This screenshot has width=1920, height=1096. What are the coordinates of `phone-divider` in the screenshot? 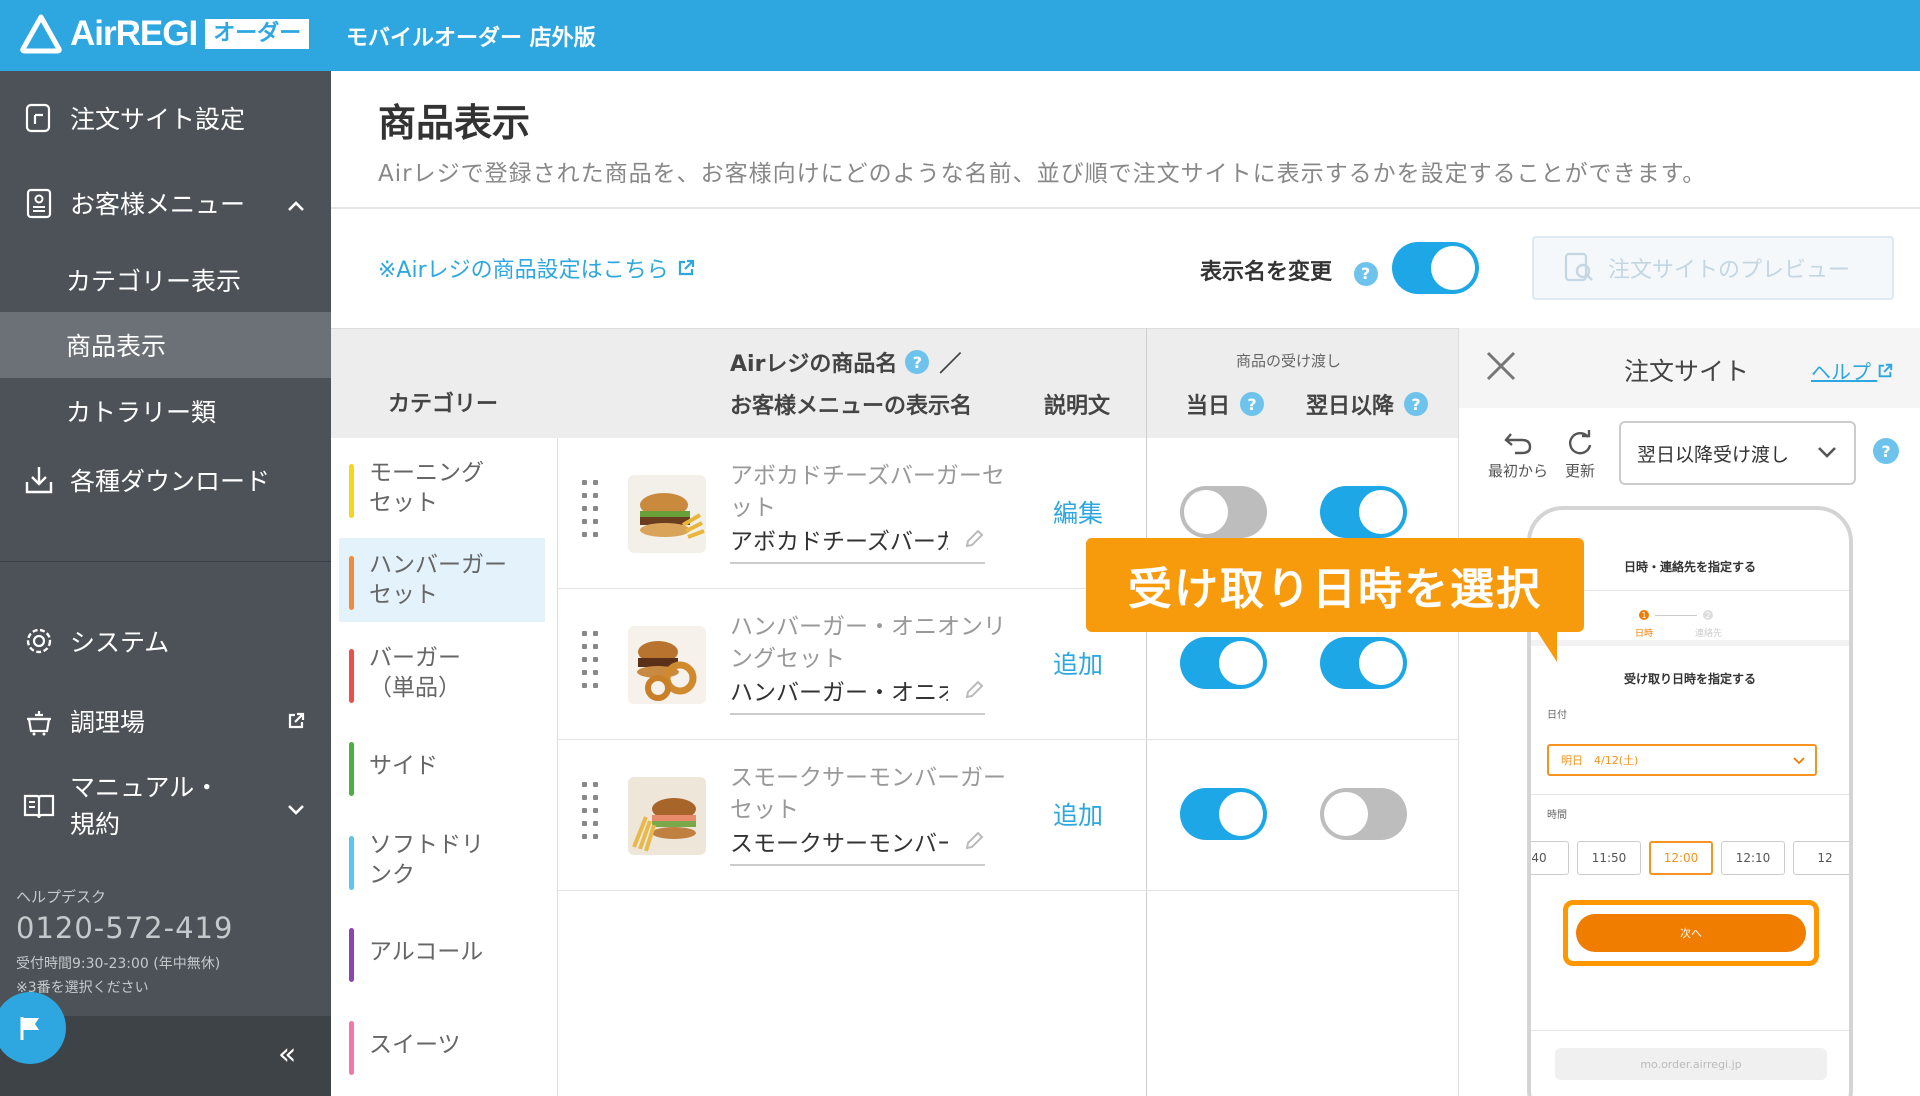 It's located at (1690, 794).